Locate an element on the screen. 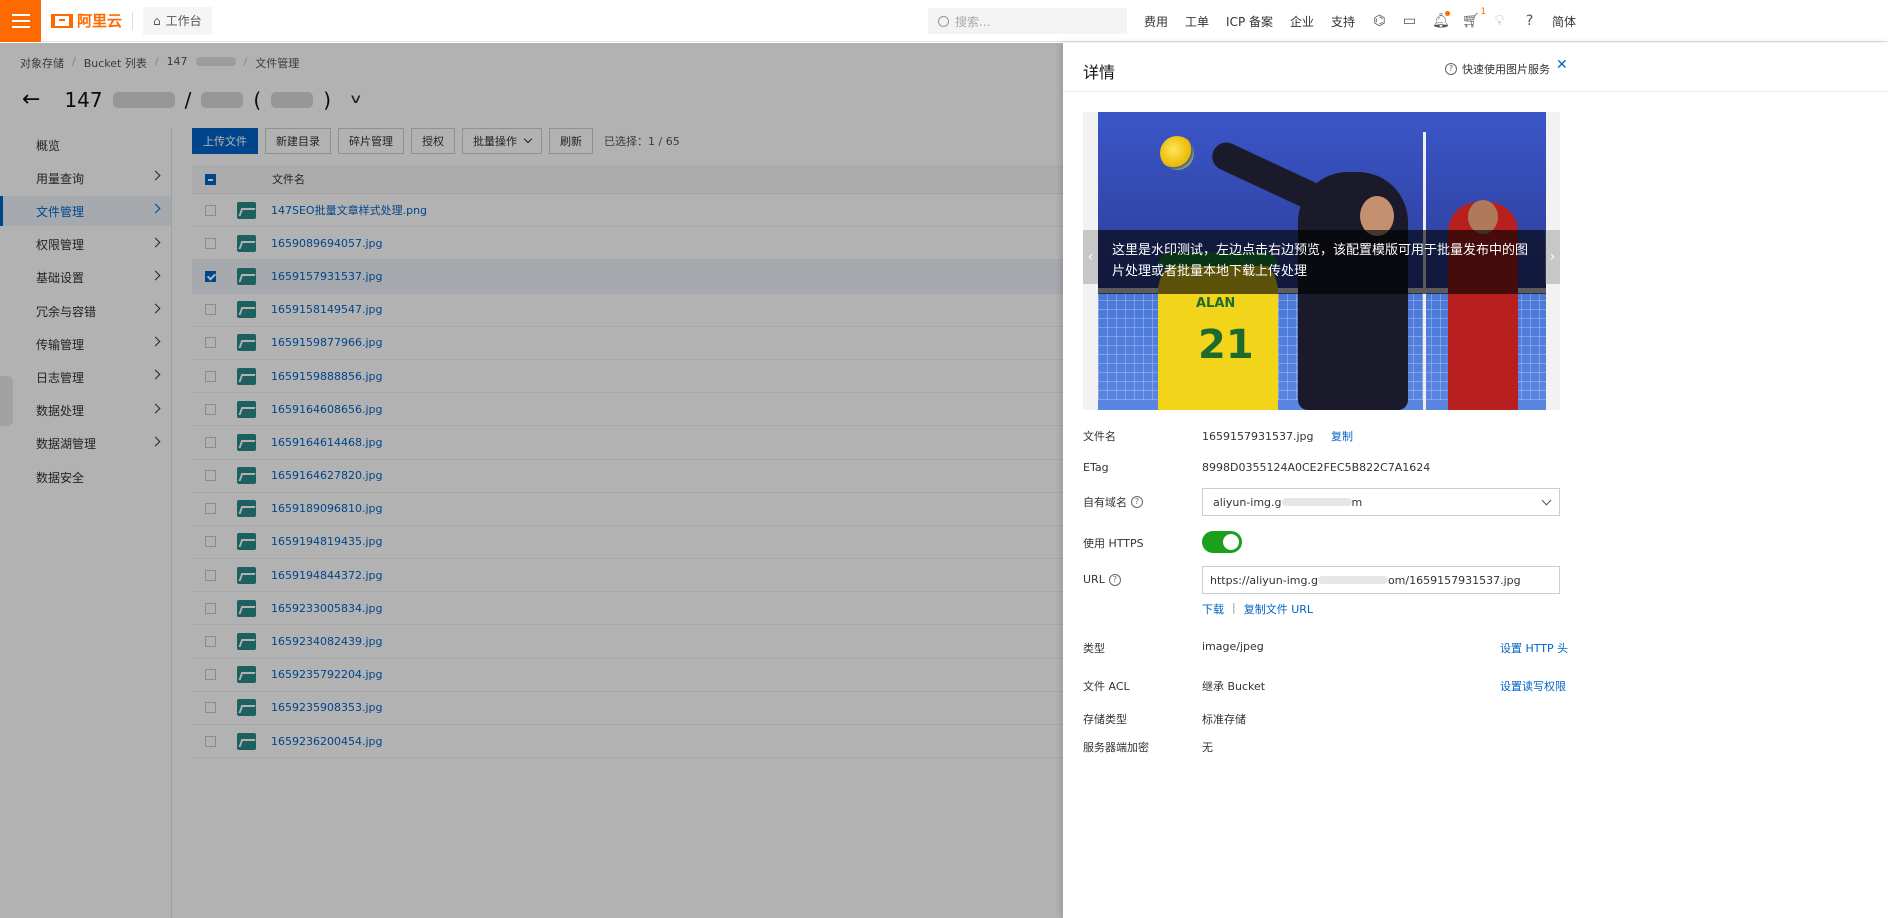 This screenshot has height=918, width=1888. bell-icon: 🔔︎ is located at coordinates (1441, 19).